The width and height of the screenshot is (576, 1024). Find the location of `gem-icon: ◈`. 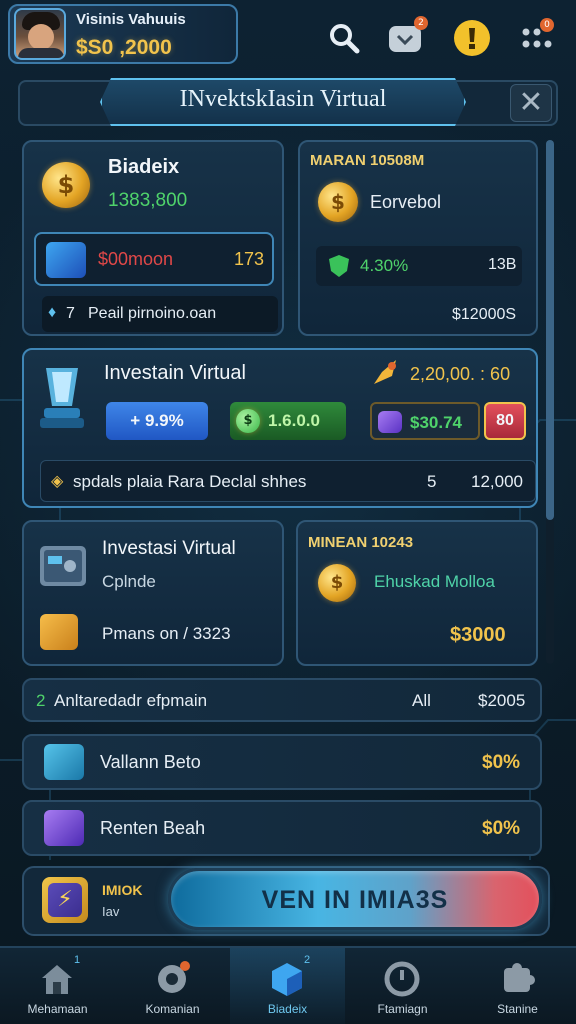

gem-icon: ◈ is located at coordinates (57, 481).